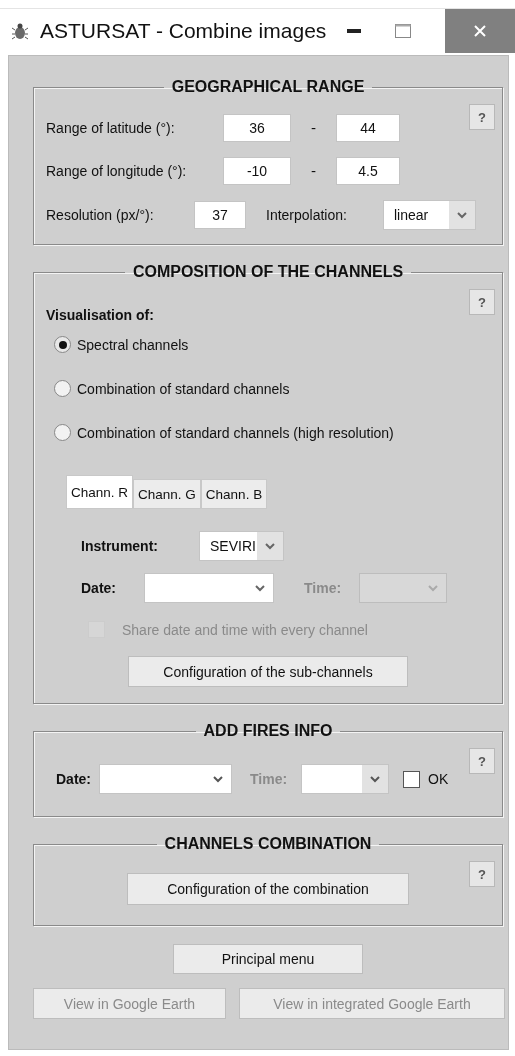 Image resolution: width=515 pixels, height=1056 pixels. Describe the element at coordinates (117, 171) in the screenshot. I see `range-label: Range of longitude (°):` at that location.